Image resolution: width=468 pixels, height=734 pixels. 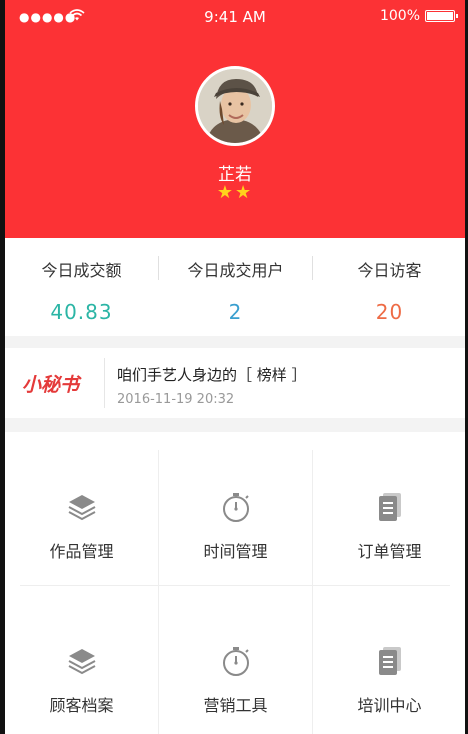 I want to click on menu-time: 时间管理, so click(x=235, y=520).